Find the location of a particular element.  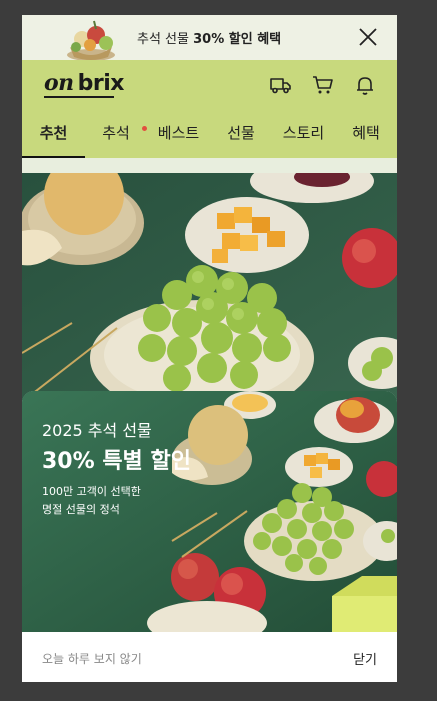

tab-benefit: 혜택 is located at coordinates (366, 134).